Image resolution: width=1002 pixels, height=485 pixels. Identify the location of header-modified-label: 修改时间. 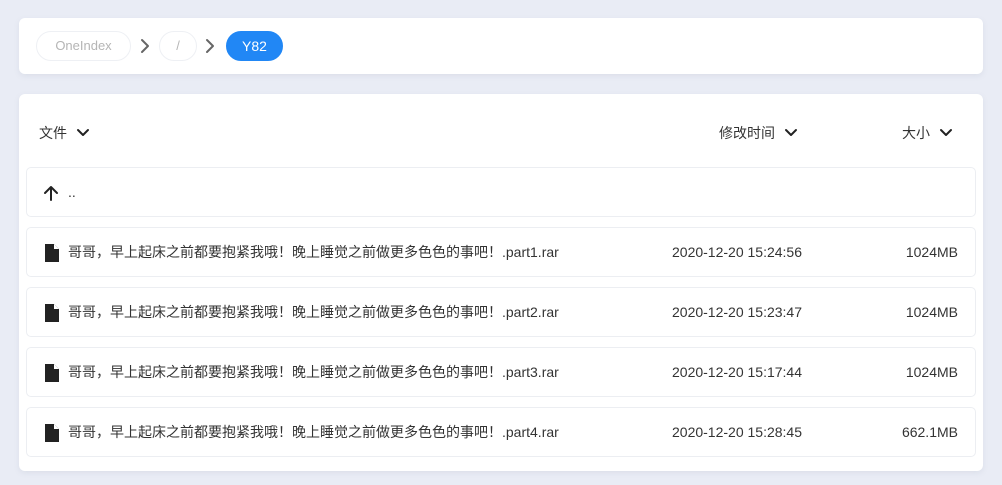
(747, 133).